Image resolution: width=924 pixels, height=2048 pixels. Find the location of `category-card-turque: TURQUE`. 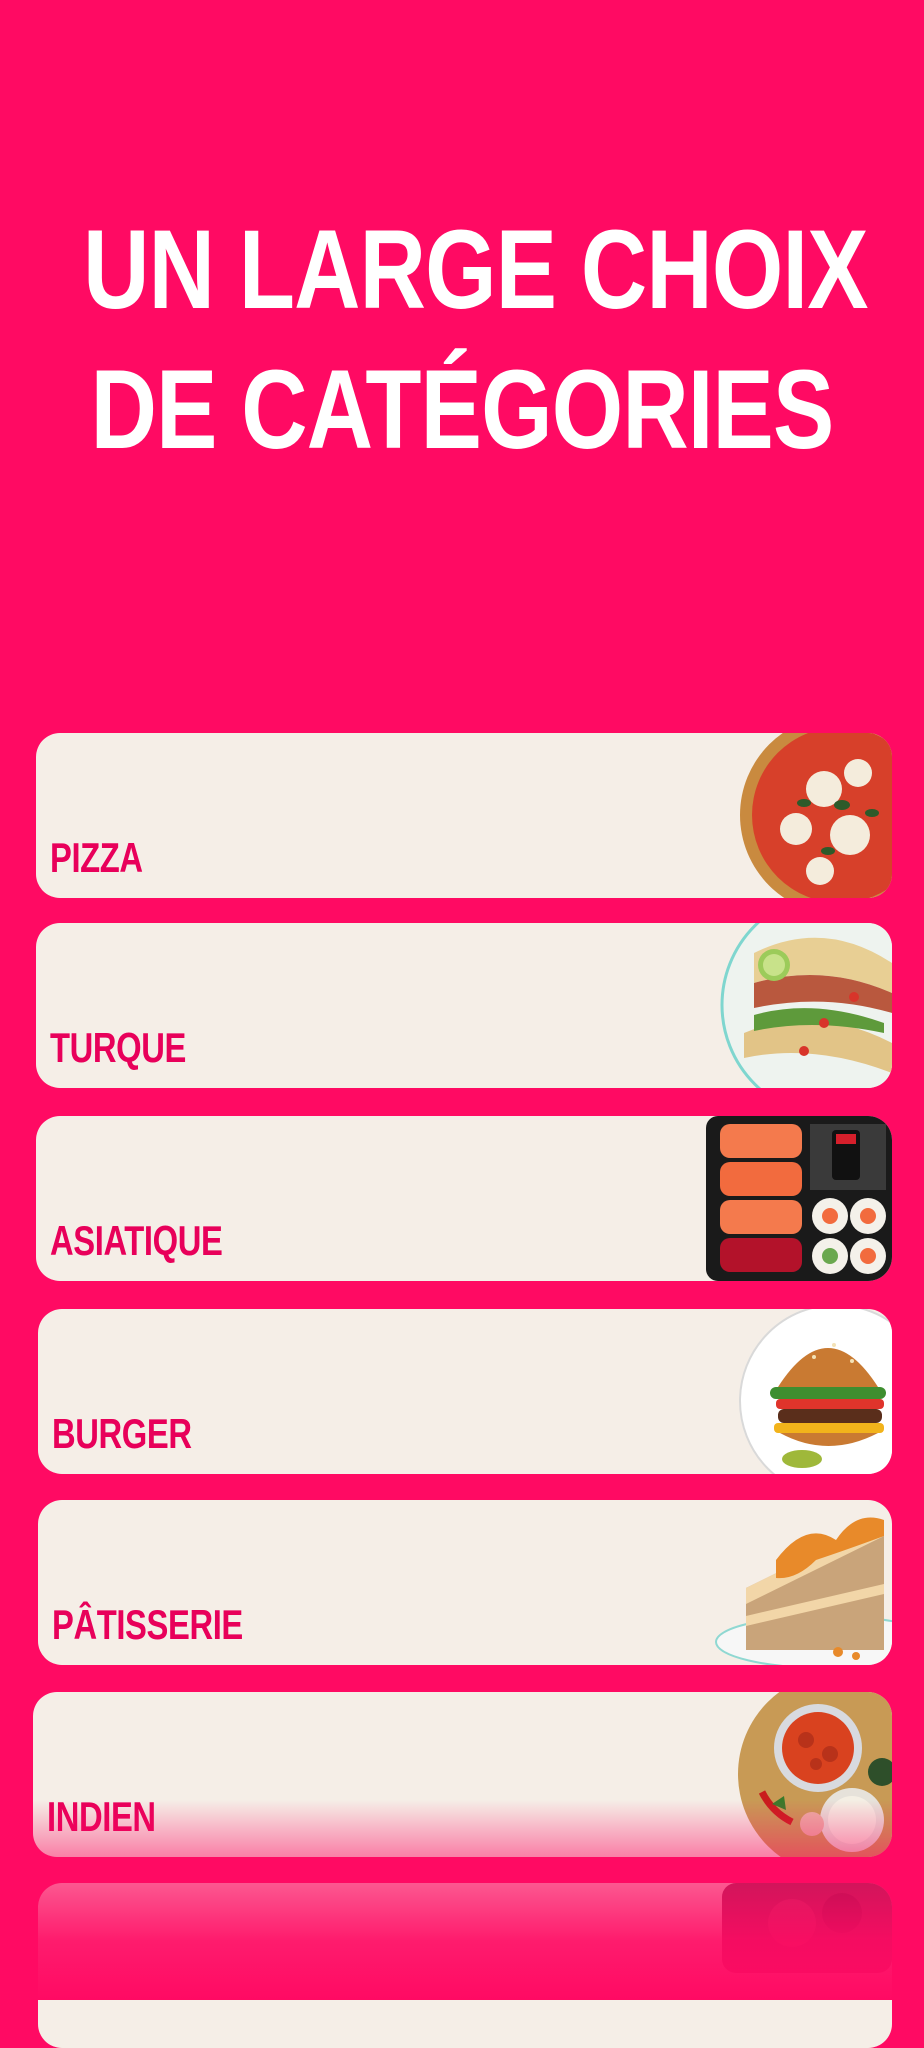

category-card-turque: TURQUE is located at coordinates (464, 1005).